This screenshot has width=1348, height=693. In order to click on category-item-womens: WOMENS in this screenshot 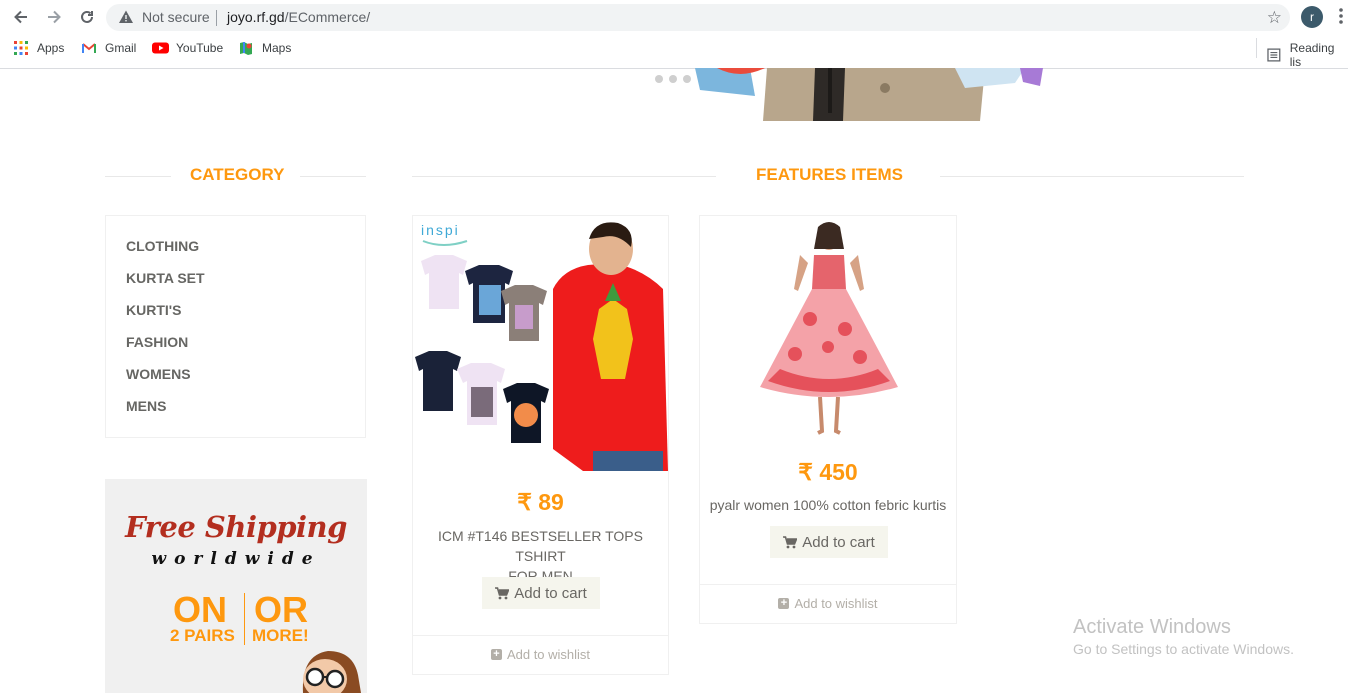, I will do `click(158, 374)`.